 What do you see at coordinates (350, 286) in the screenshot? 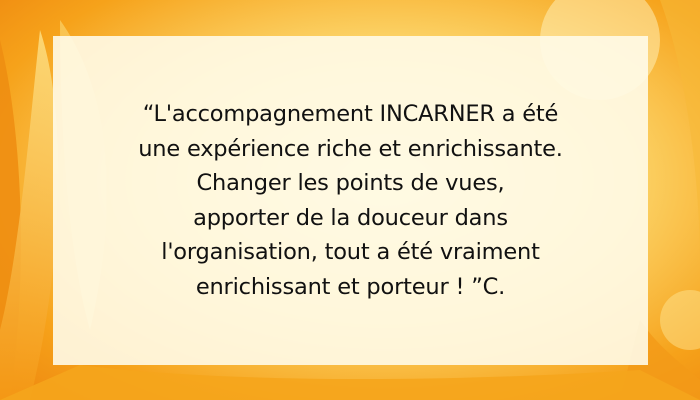
I see `quote-line: enrichissant et porteur ! ”C.` at bounding box center [350, 286].